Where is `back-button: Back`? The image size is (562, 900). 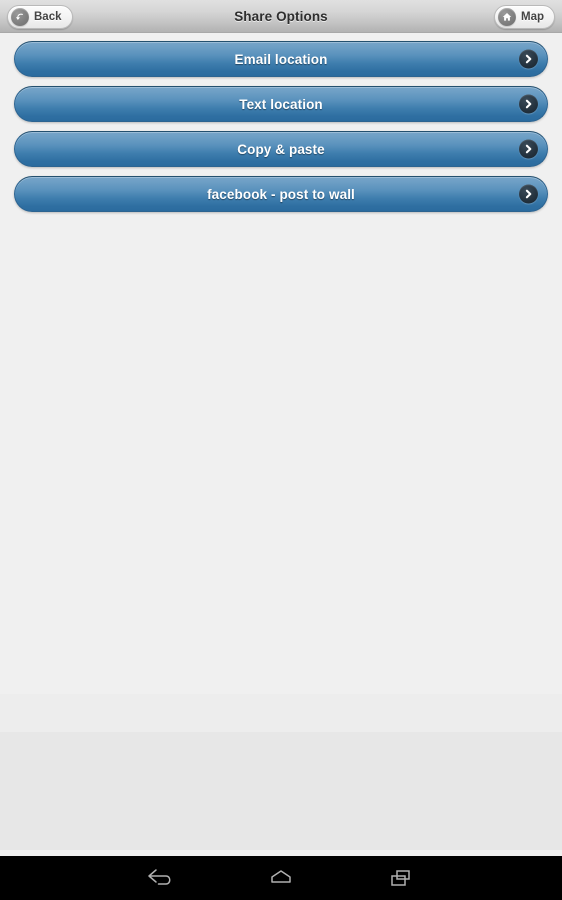
back-button: Back is located at coordinates (40, 17).